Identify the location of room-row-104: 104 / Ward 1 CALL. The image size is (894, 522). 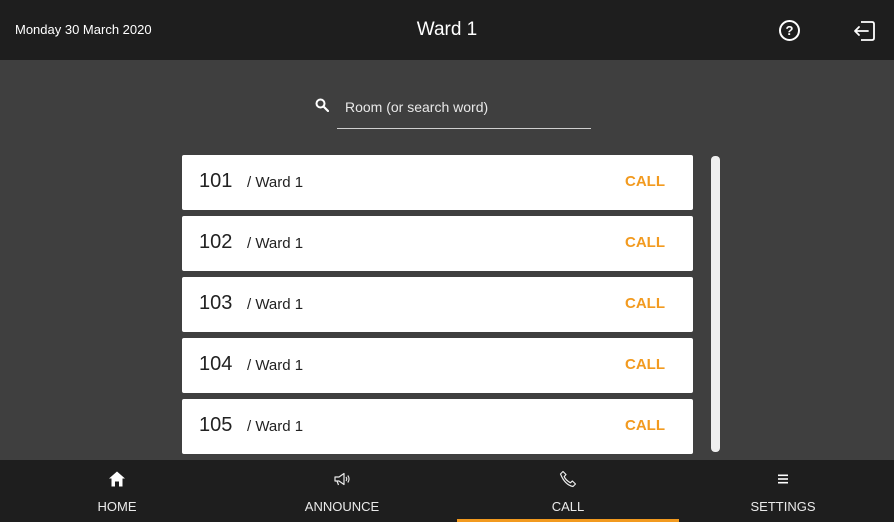
(437, 365).